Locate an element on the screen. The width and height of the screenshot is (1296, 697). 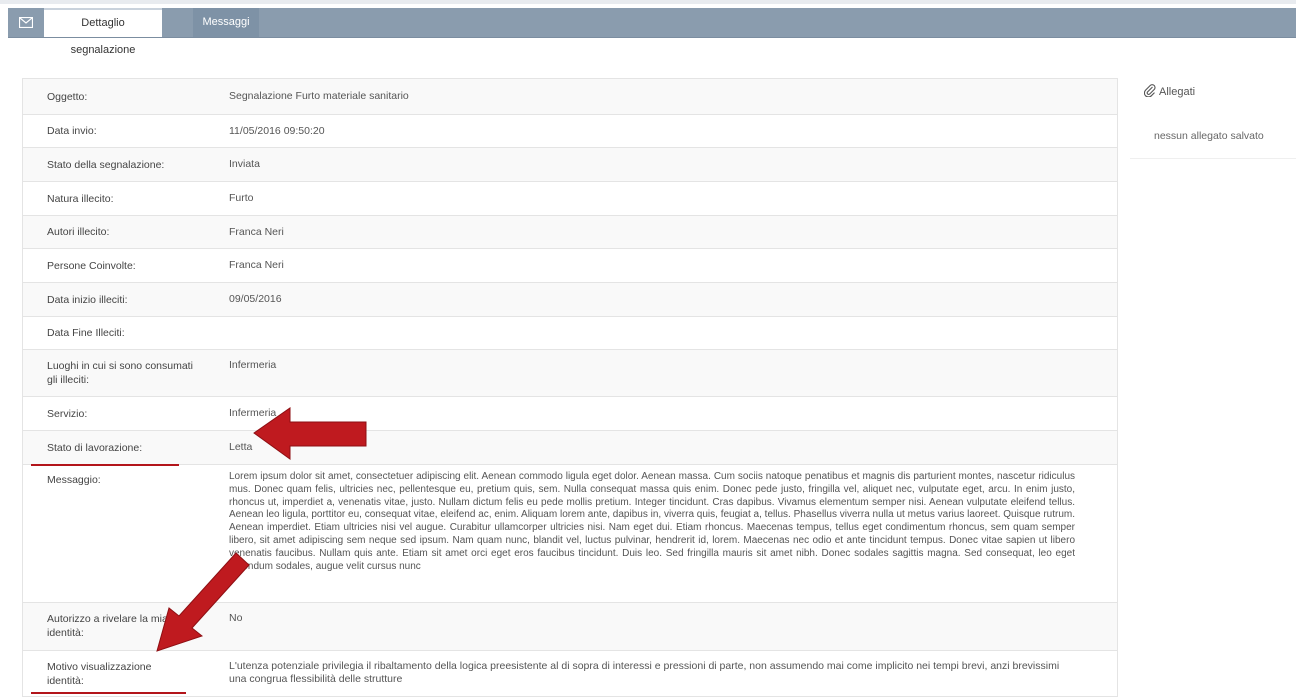
field-row-data-fine-illeciti: Data Fine Illeciti: is located at coordinates (570, 332).